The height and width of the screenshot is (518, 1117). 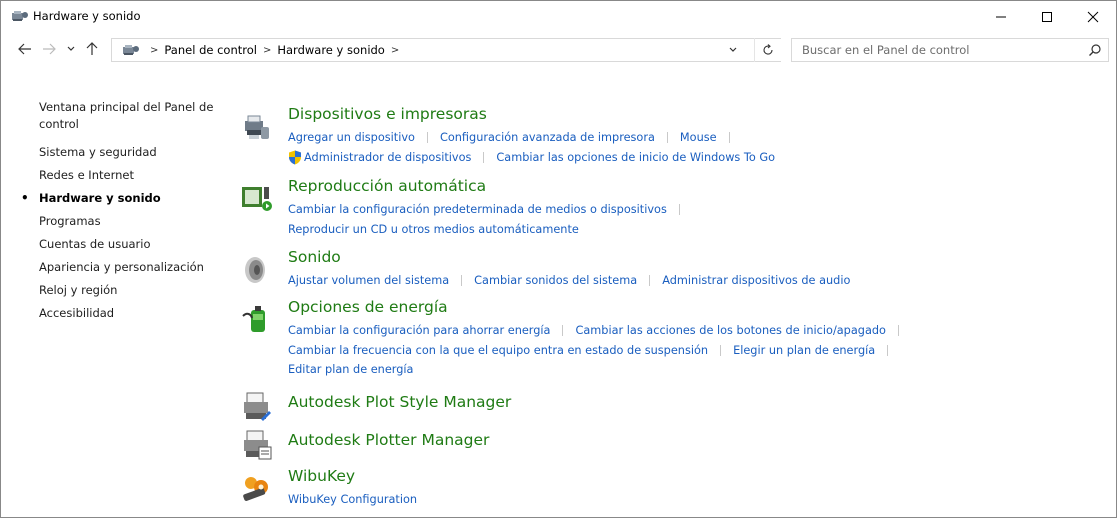 What do you see at coordinates (446, 50) in the screenshot?
I see `address-bar: > Panel de control > Hardware y sonido >` at bounding box center [446, 50].